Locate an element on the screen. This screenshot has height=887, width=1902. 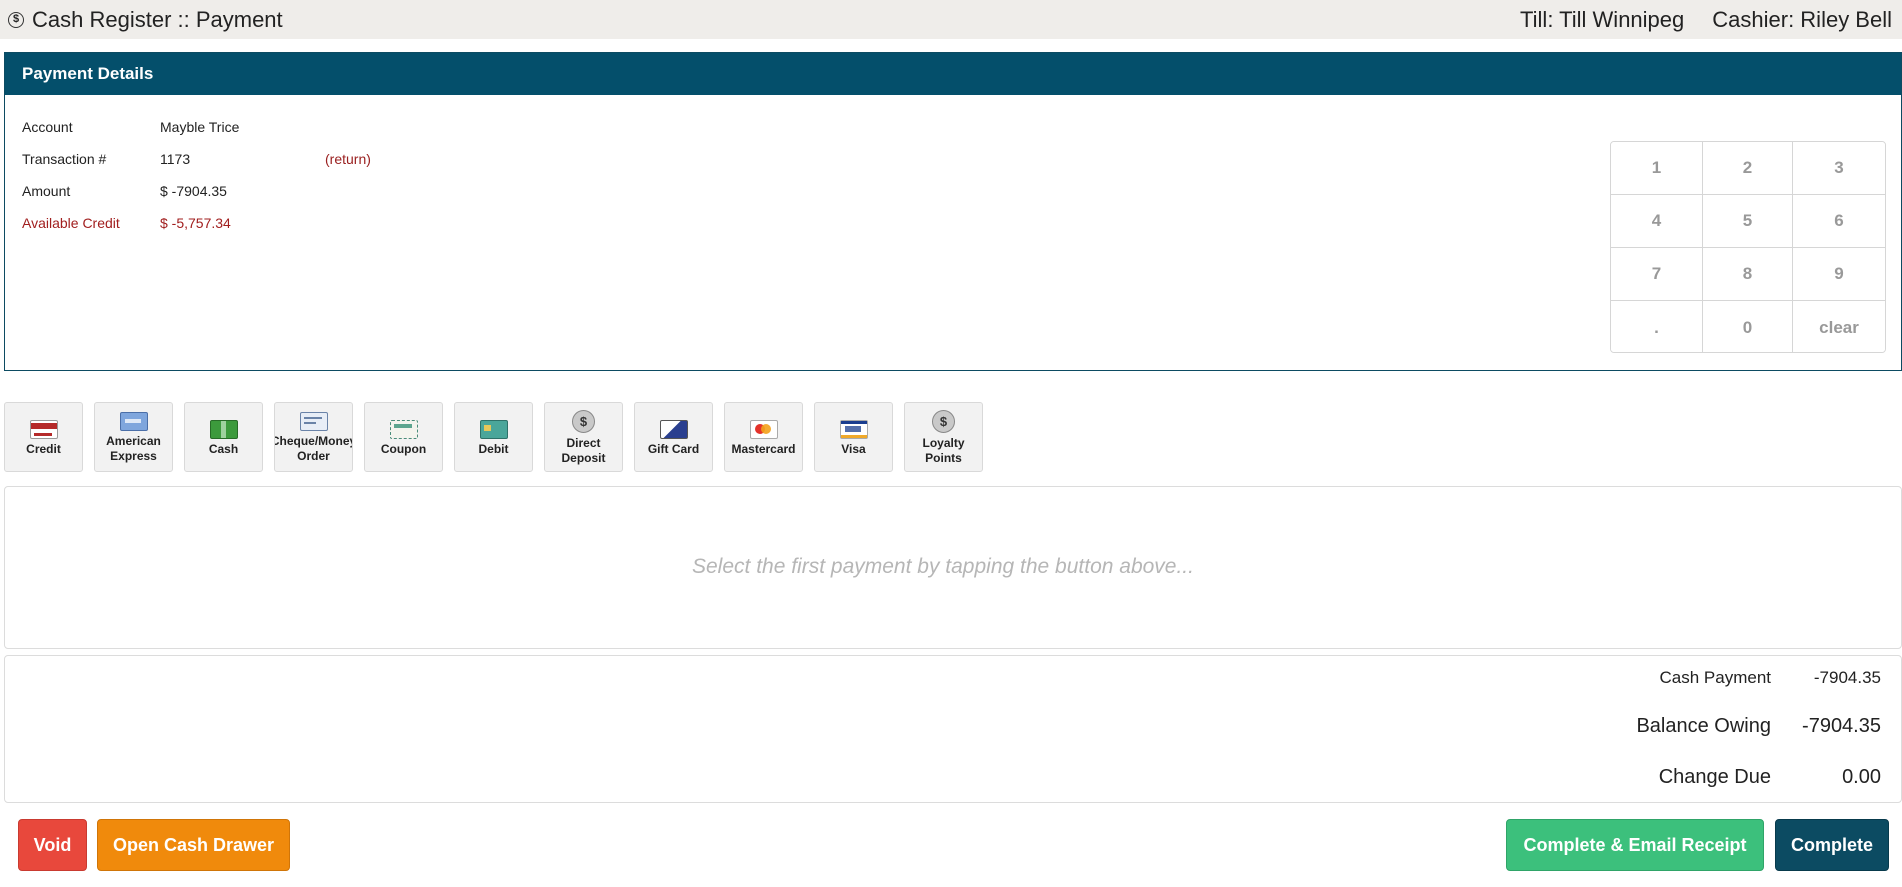
mastercard-icon is located at coordinates (763, 429).